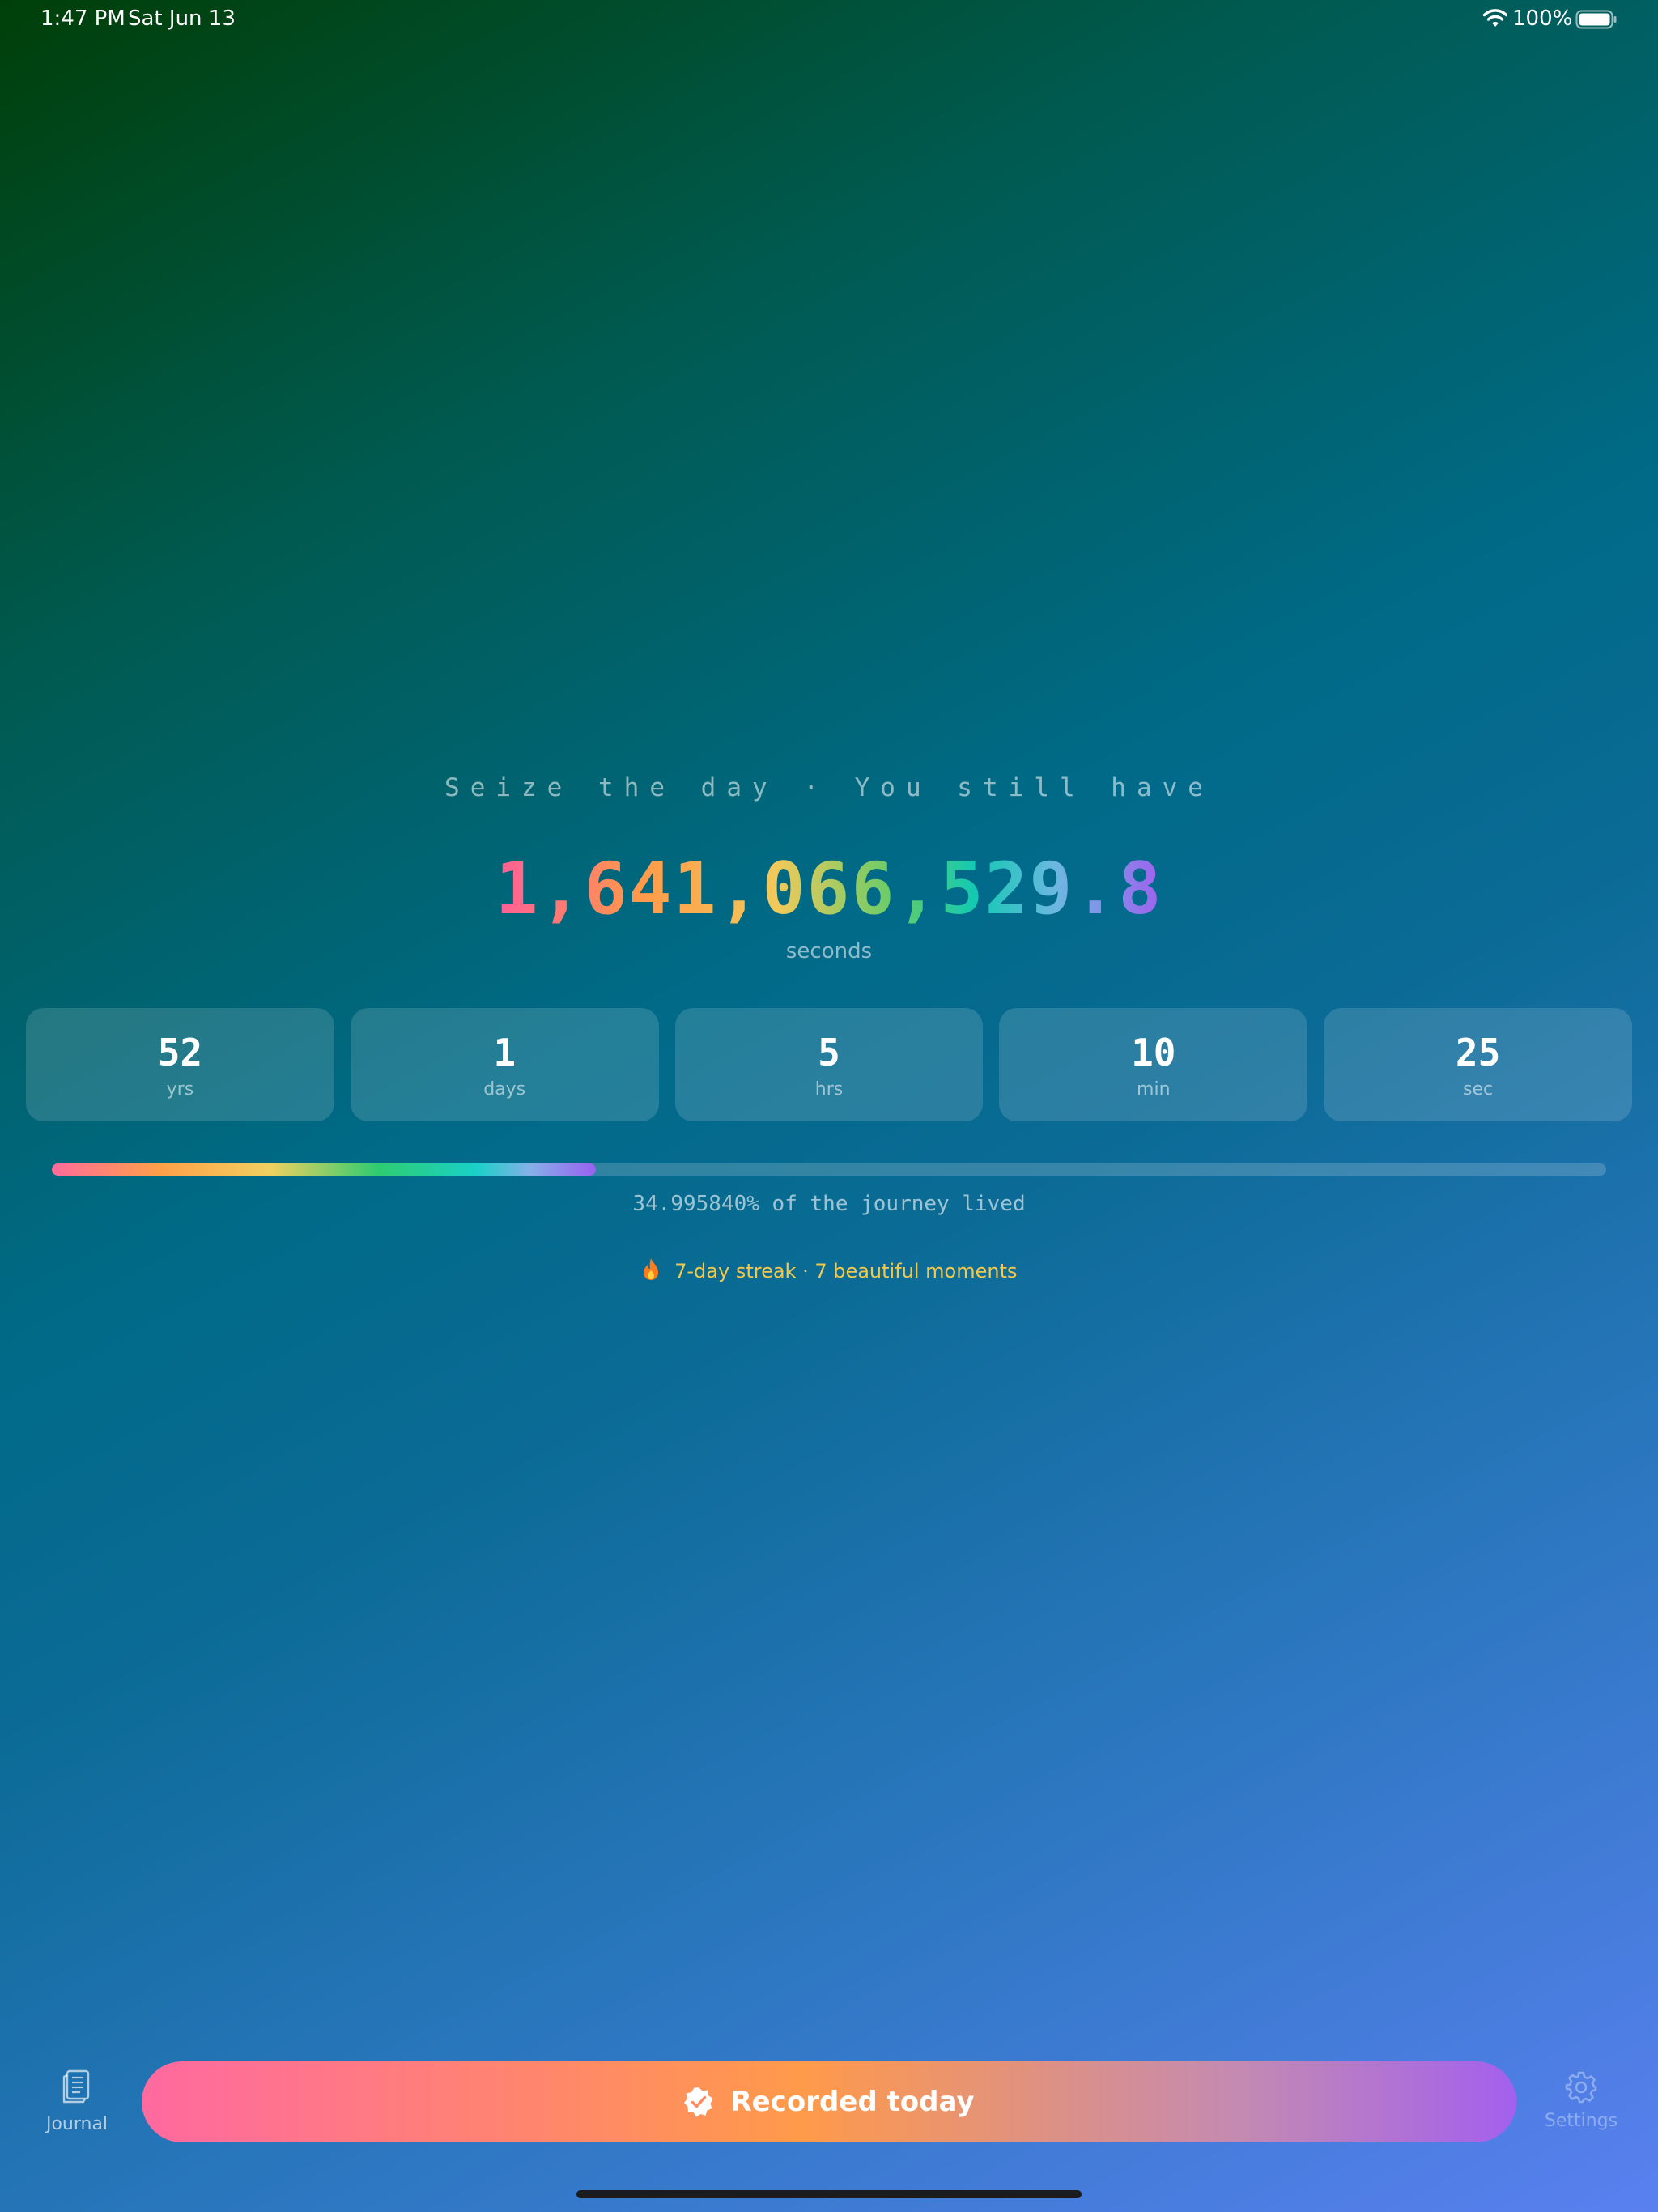 The width and height of the screenshot is (1658, 2212). What do you see at coordinates (1495, 18) in the screenshot?
I see `wifi-icon` at bounding box center [1495, 18].